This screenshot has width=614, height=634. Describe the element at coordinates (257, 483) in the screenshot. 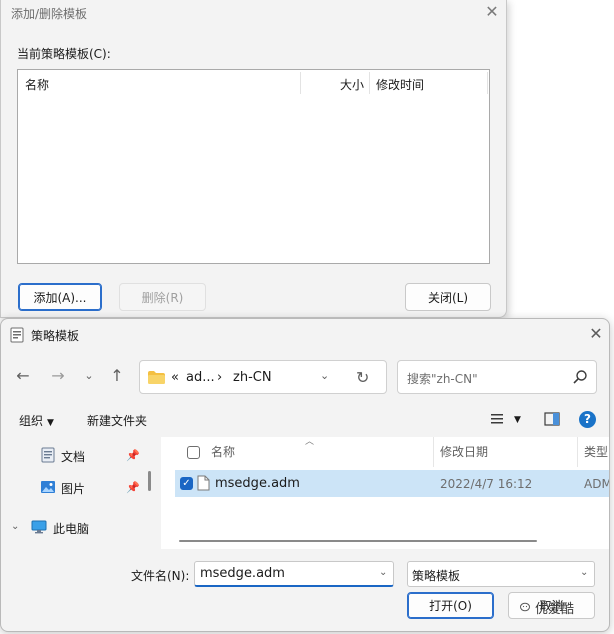

I see `file-name: msedge.adm` at that location.